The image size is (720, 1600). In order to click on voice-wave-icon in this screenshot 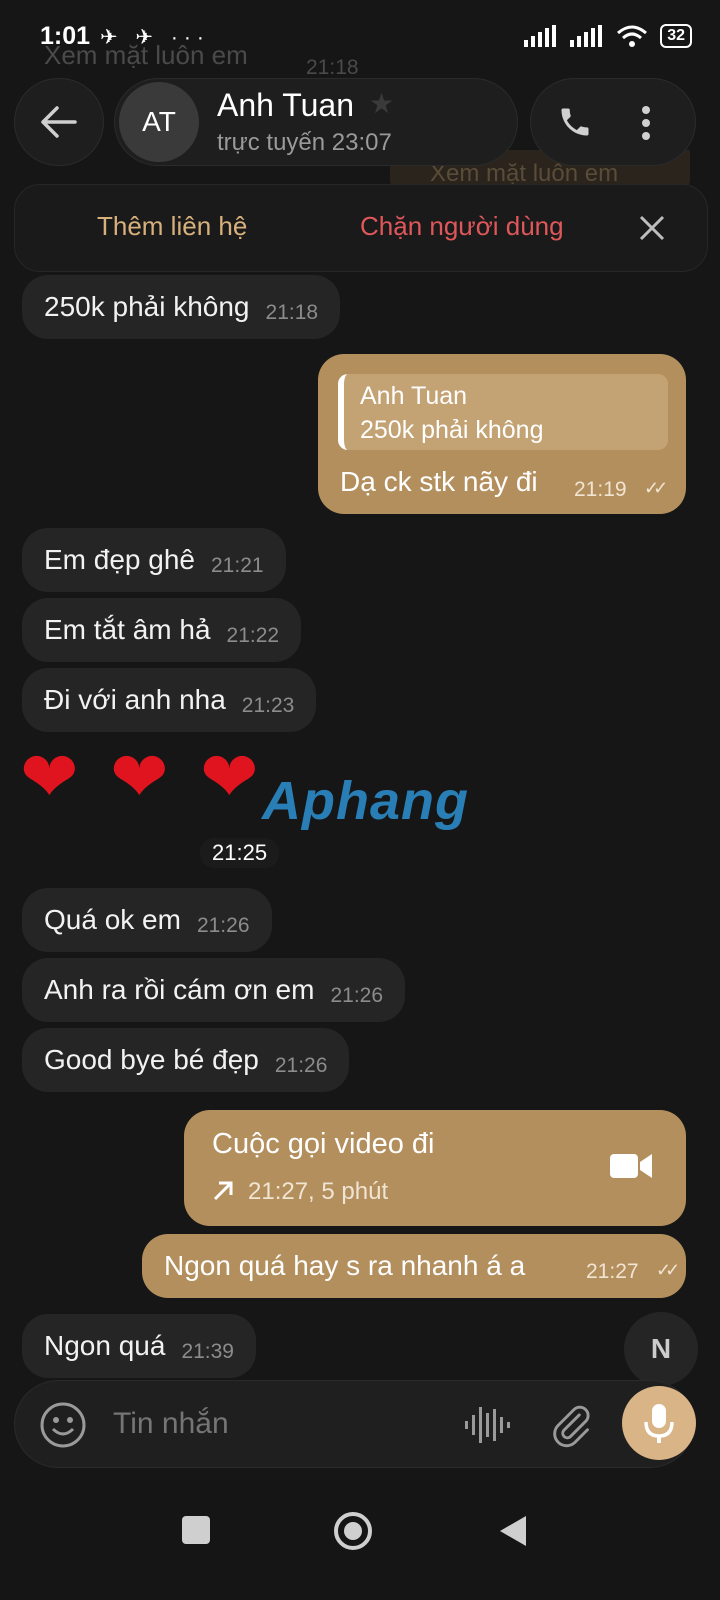, I will do `click(487, 1425)`.